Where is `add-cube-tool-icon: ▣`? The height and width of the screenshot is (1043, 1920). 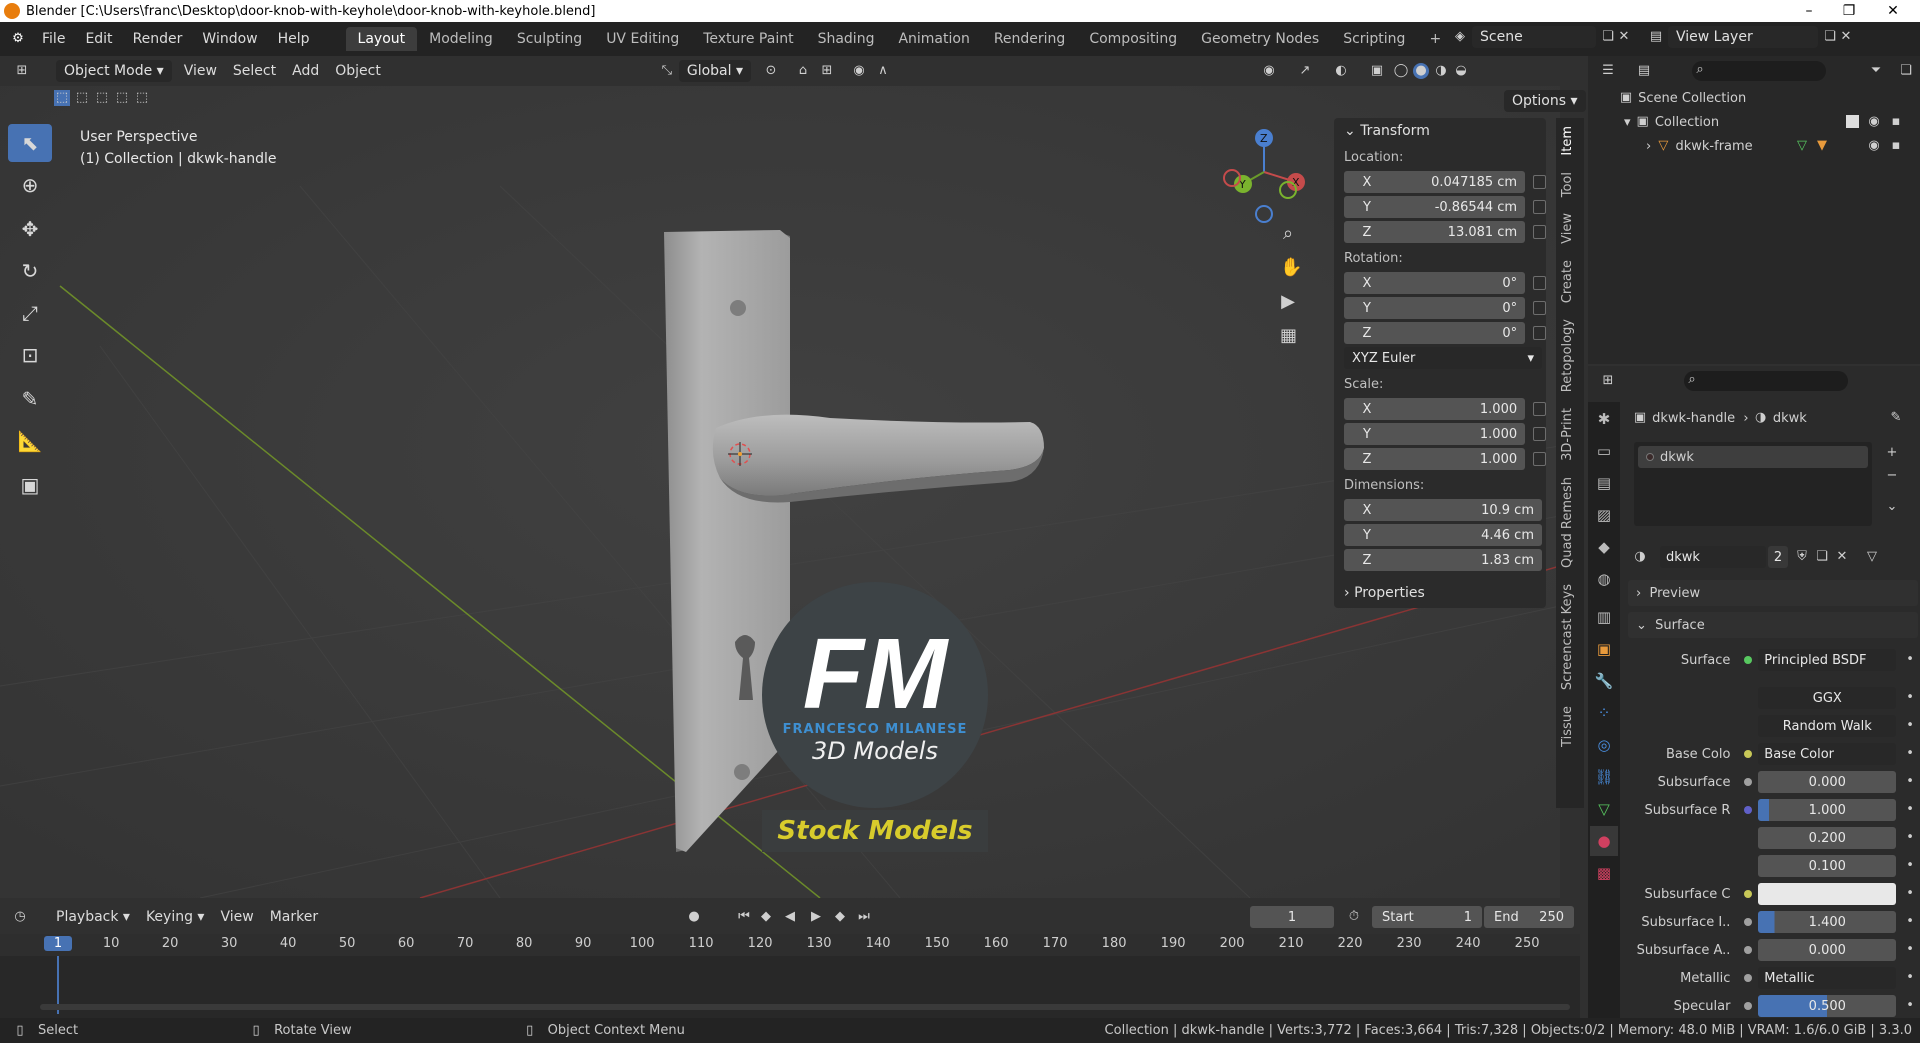
add-cube-tool-icon: ▣ is located at coordinates (30, 485).